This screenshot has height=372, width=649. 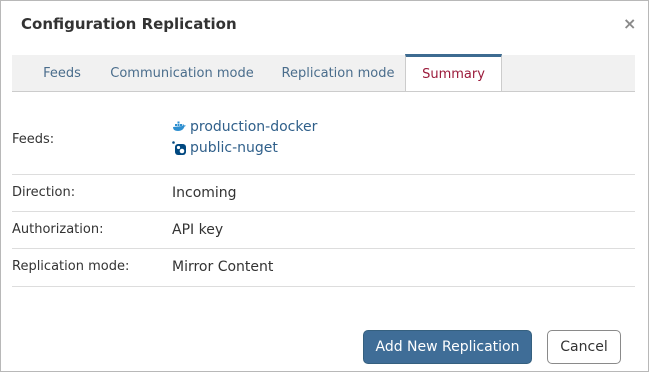 What do you see at coordinates (179, 126) in the screenshot?
I see `docker-icon` at bounding box center [179, 126].